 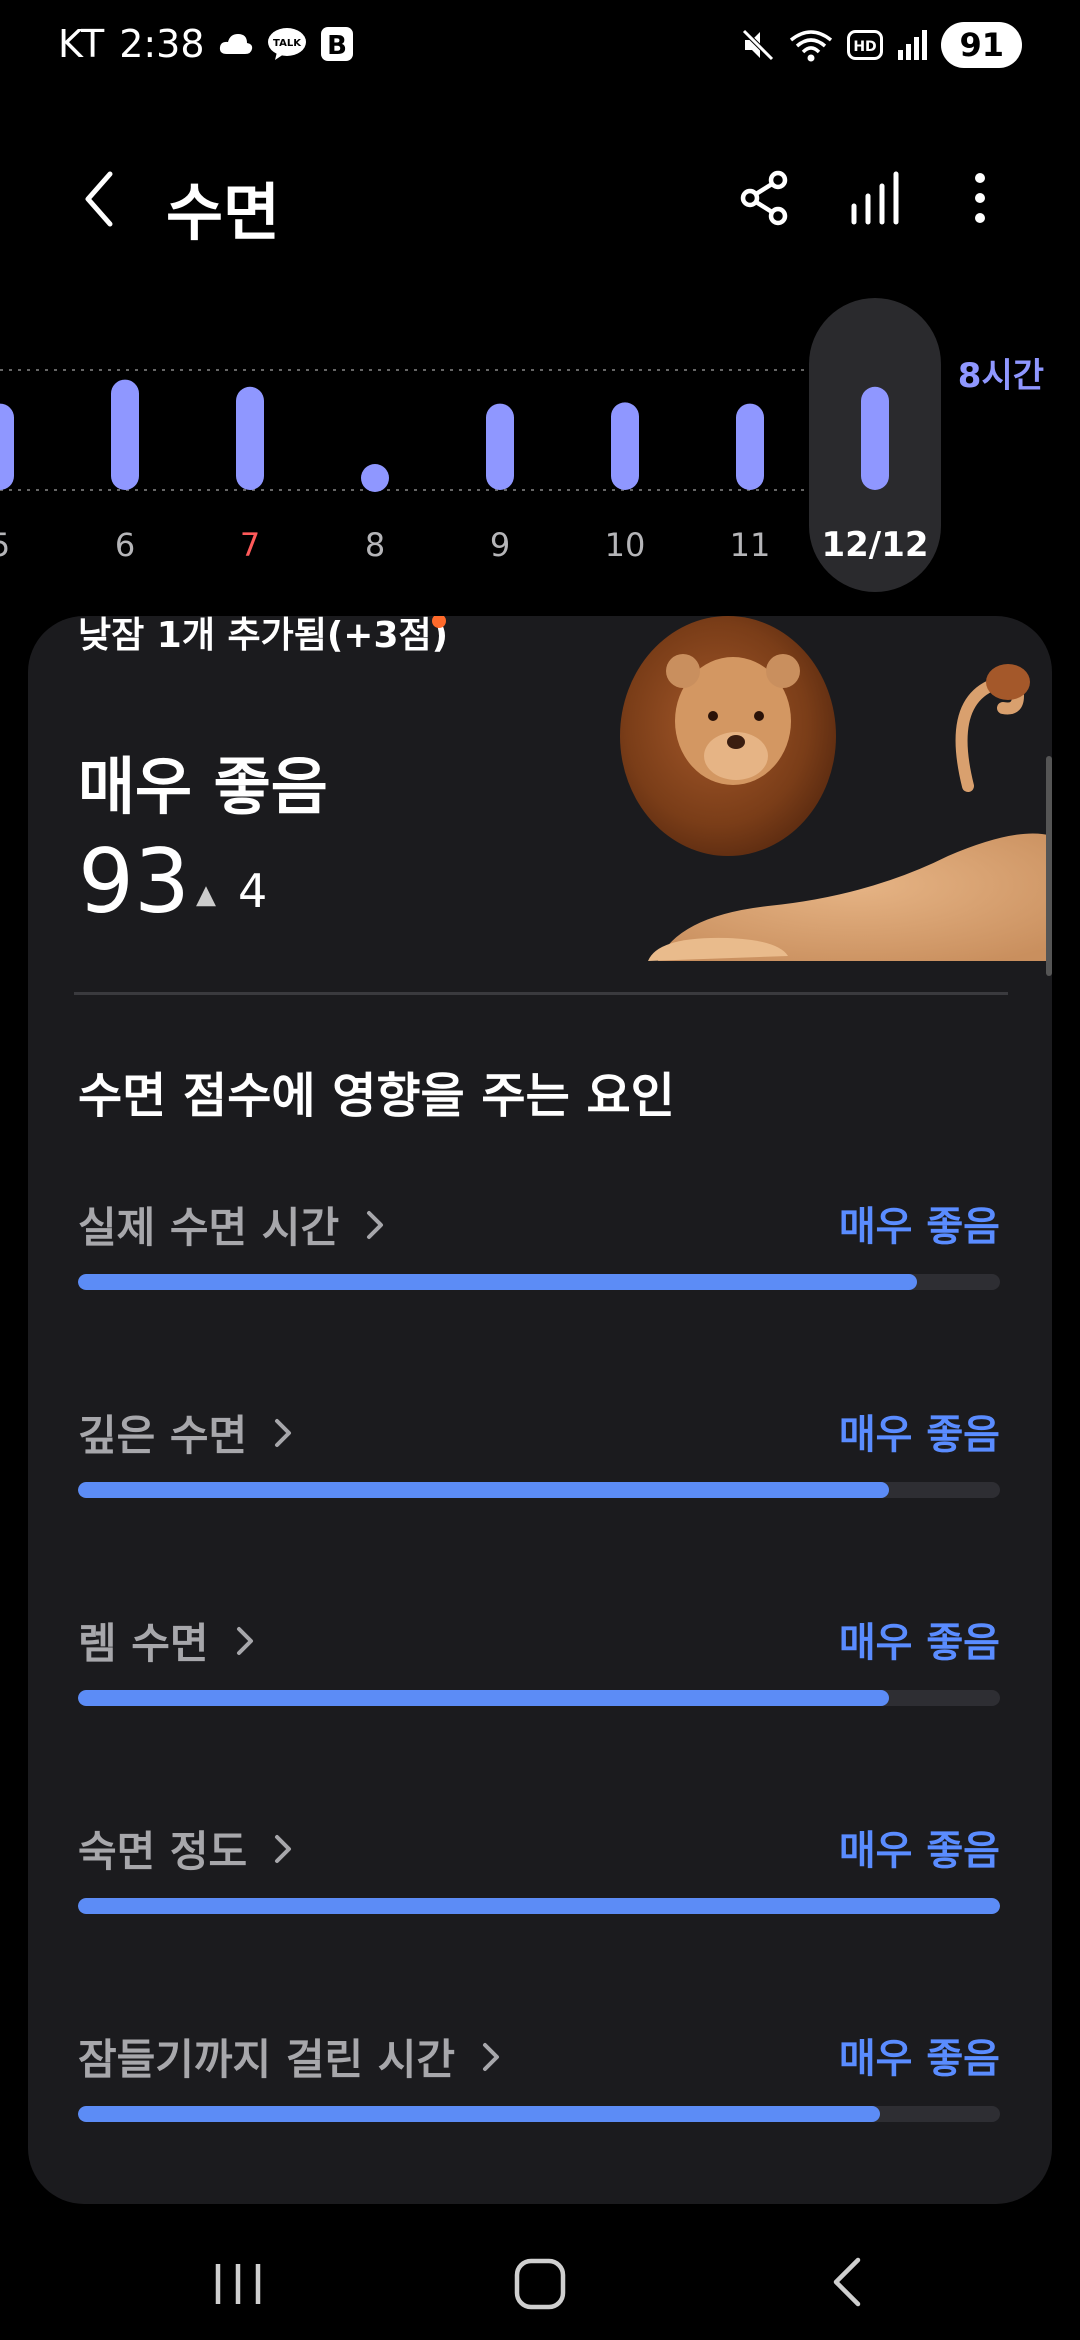 What do you see at coordinates (758, 45) in the screenshot?
I see `mute-icon` at bounding box center [758, 45].